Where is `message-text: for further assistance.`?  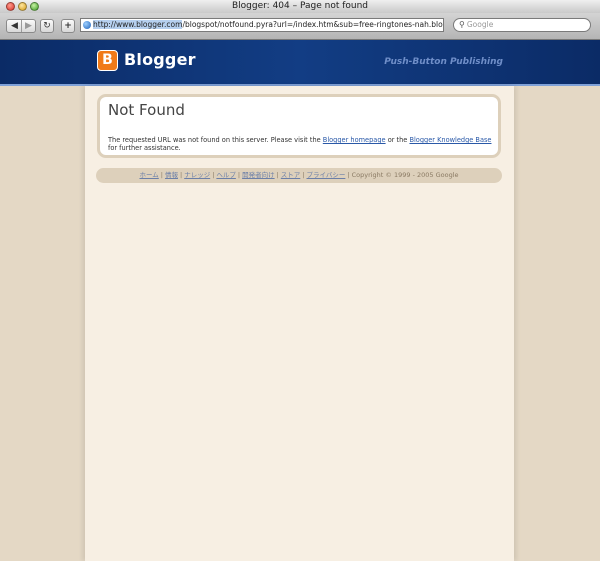 message-text: for further assistance. is located at coordinates (144, 148).